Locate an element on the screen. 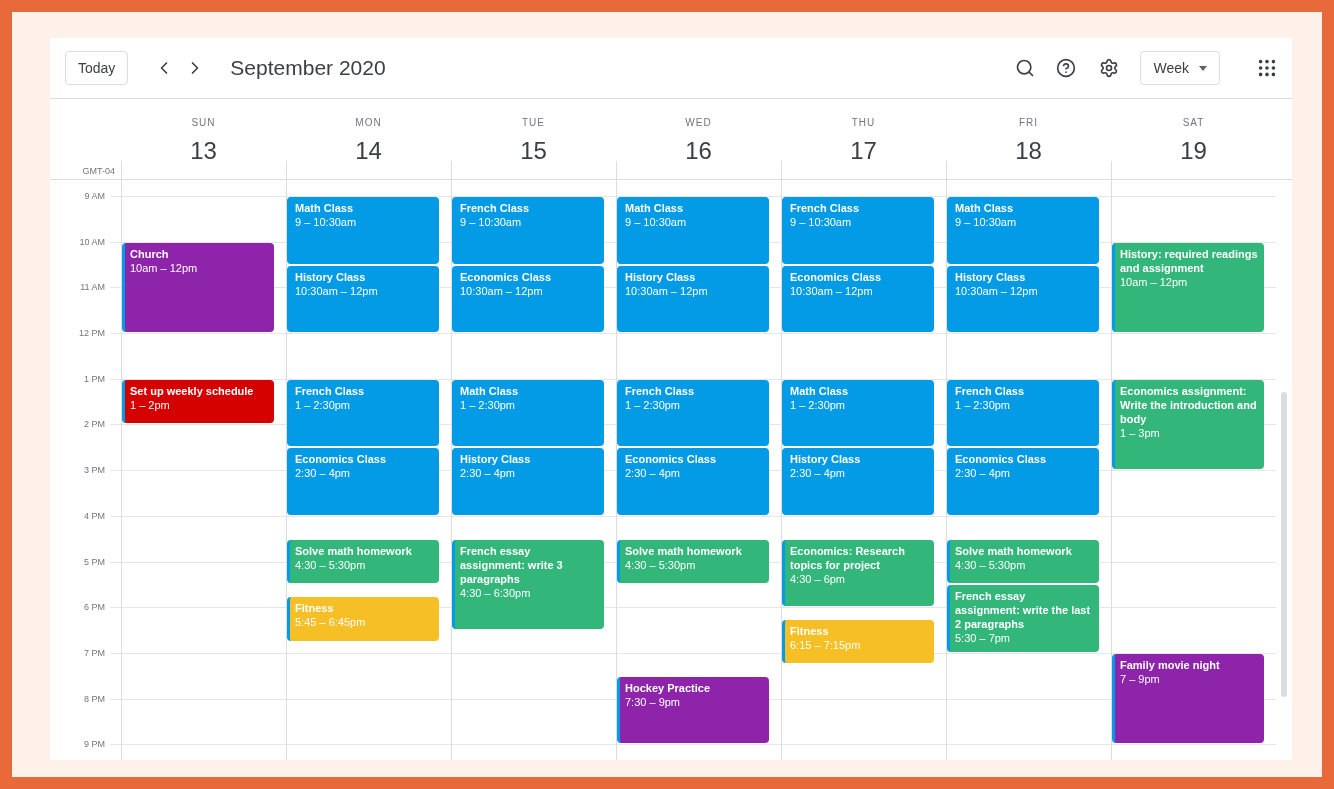 The image size is (1334, 789). hour-label: 6 PM is located at coordinates (94, 607).